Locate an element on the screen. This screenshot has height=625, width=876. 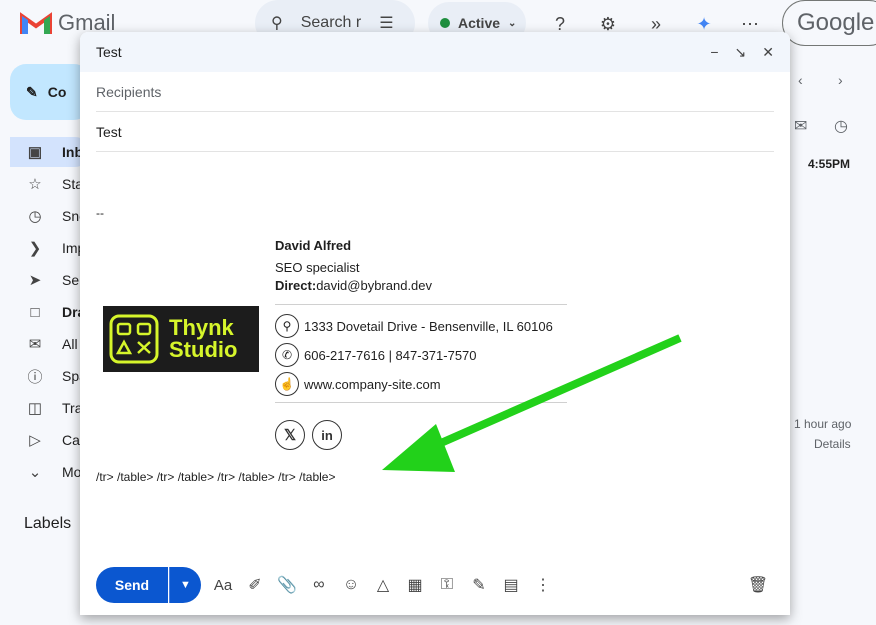
sidebar-item-label: All is located at coordinates (70, 344).